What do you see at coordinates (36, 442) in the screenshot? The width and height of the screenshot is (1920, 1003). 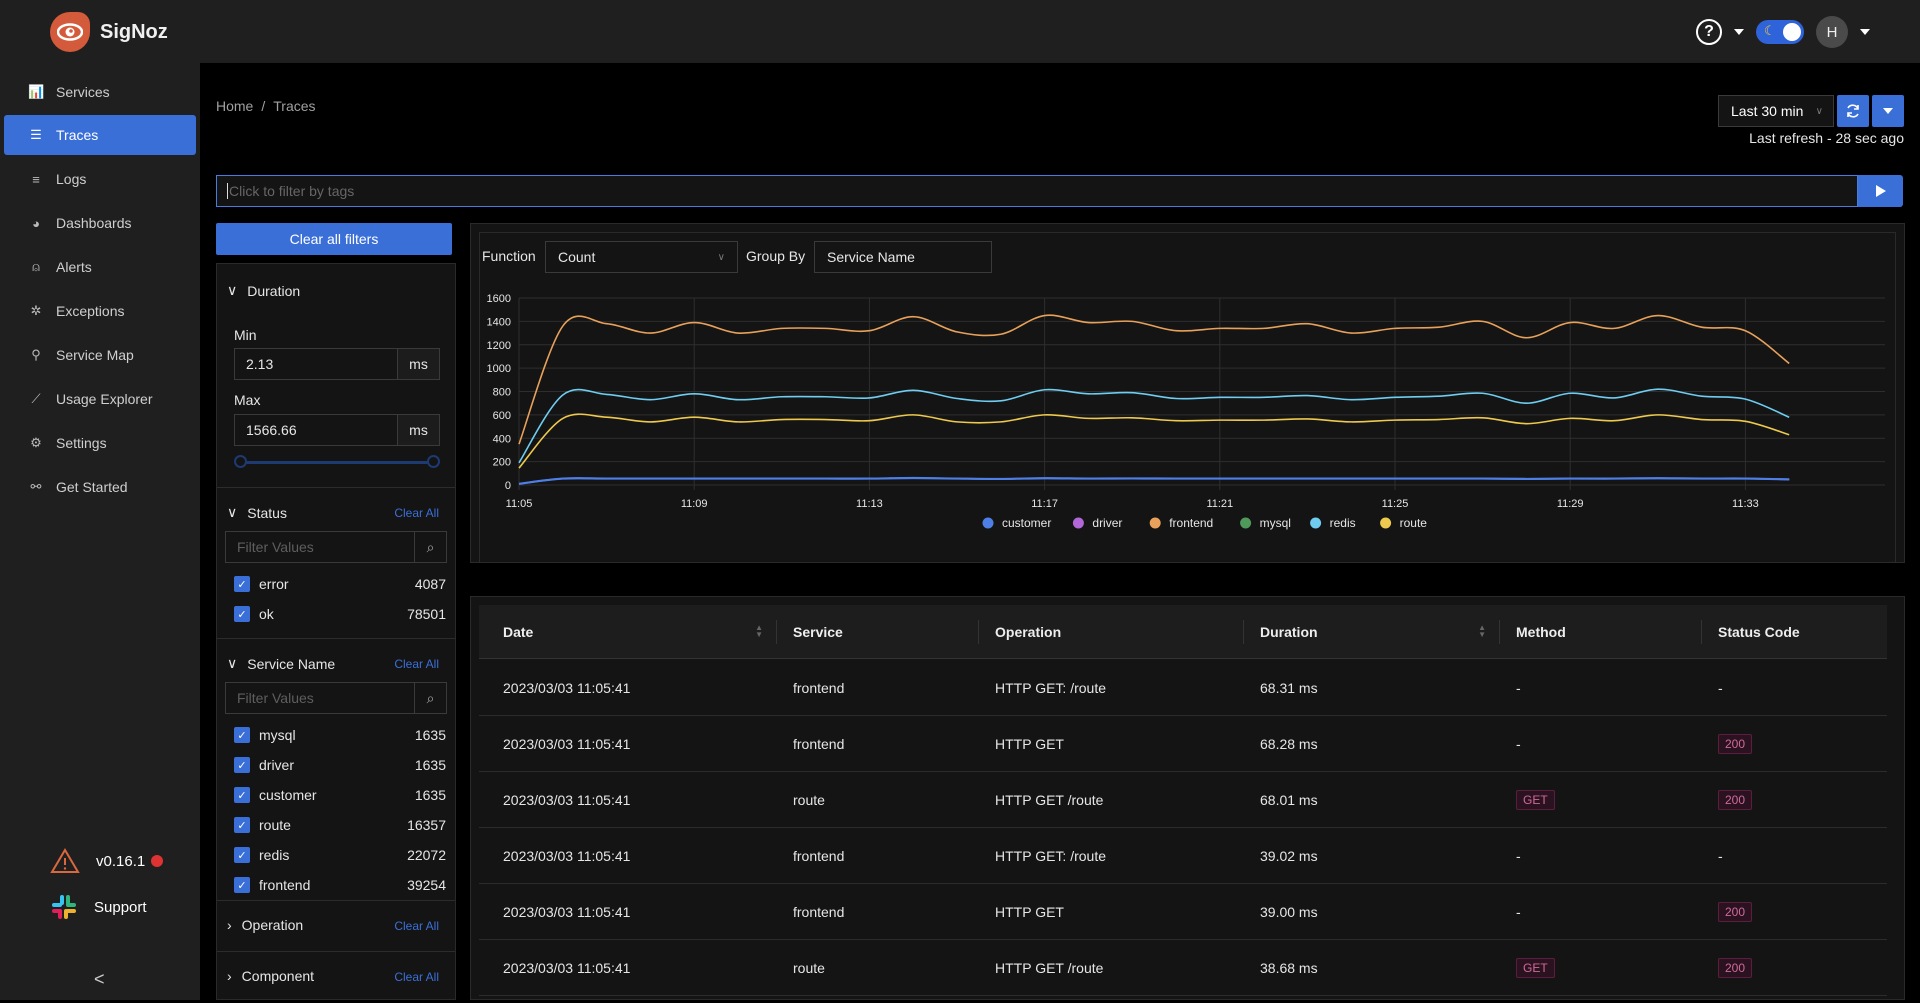 I see `gear-icon: ⚙` at bounding box center [36, 442].